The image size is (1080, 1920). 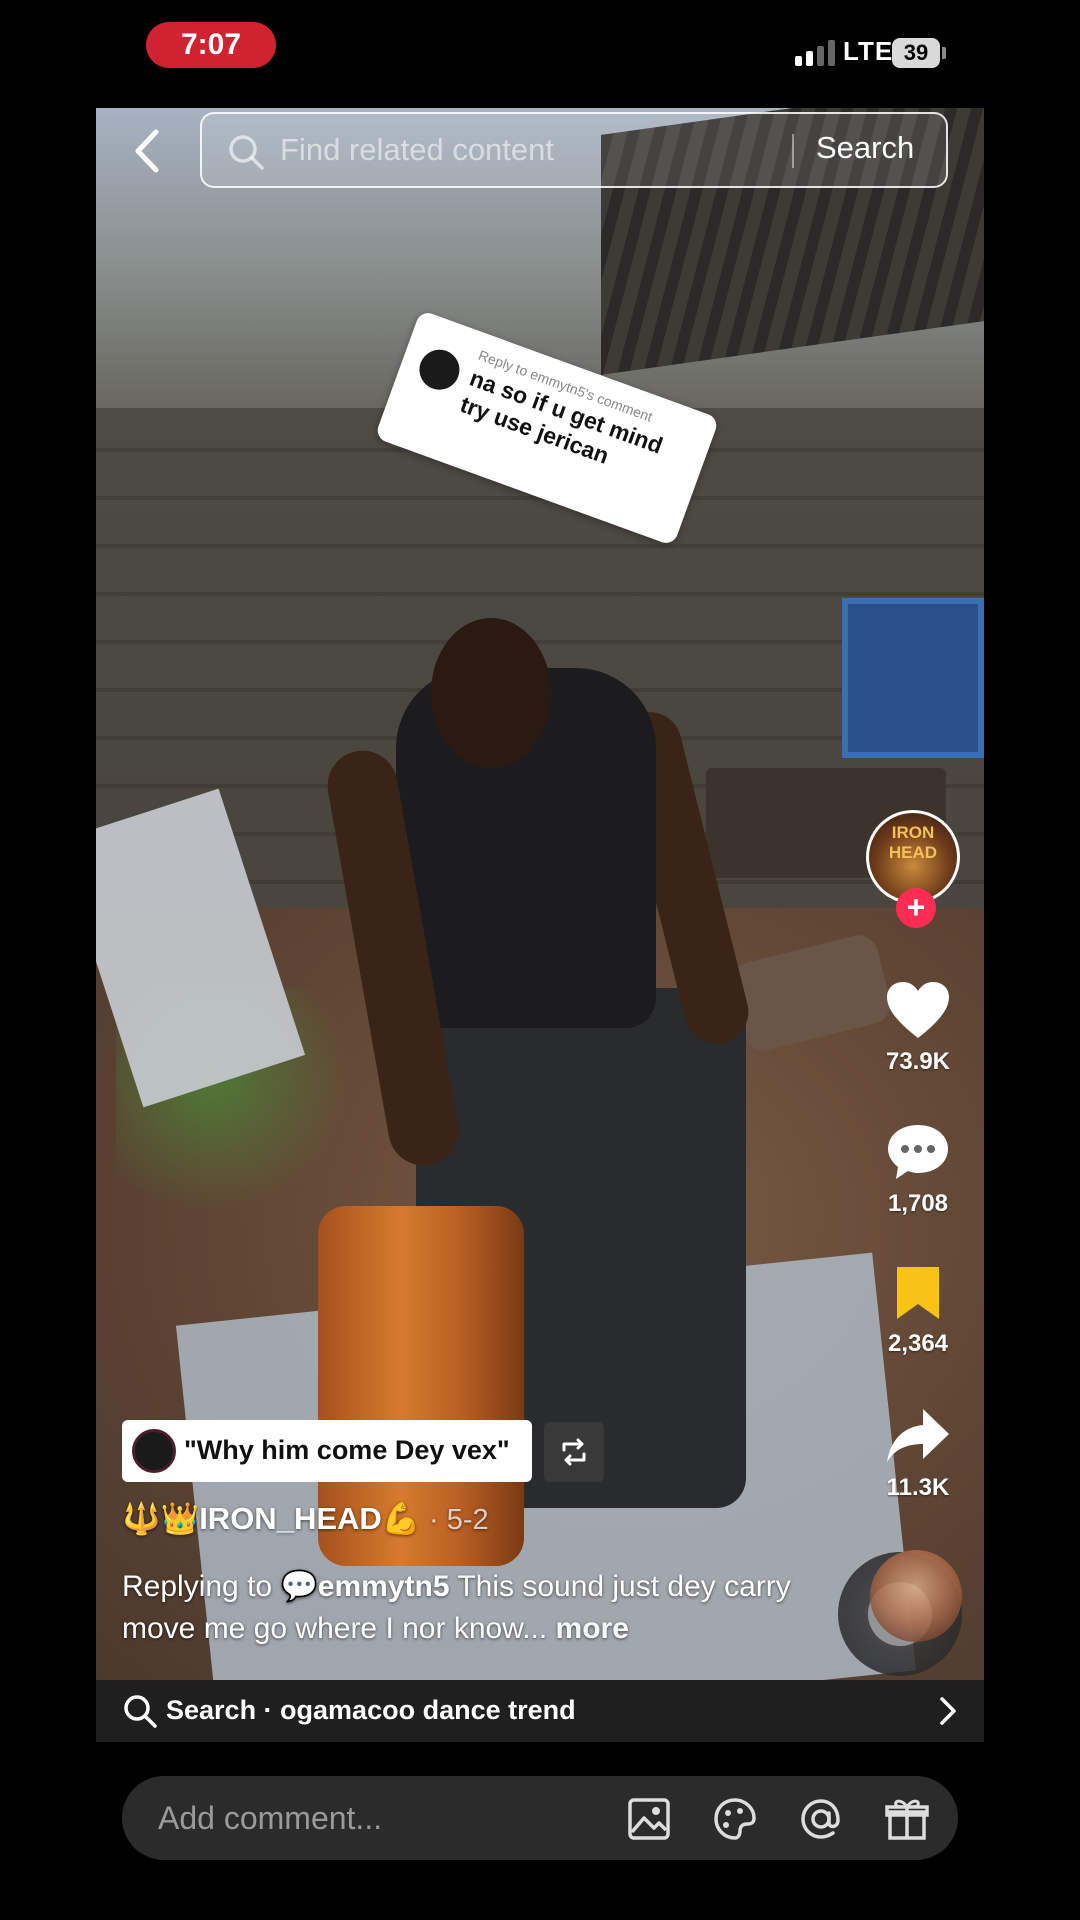 What do you see at coordinates (439, 370) in the screenshot?
I see `reply-commenter-avatar` at bounding box center [439, 370].